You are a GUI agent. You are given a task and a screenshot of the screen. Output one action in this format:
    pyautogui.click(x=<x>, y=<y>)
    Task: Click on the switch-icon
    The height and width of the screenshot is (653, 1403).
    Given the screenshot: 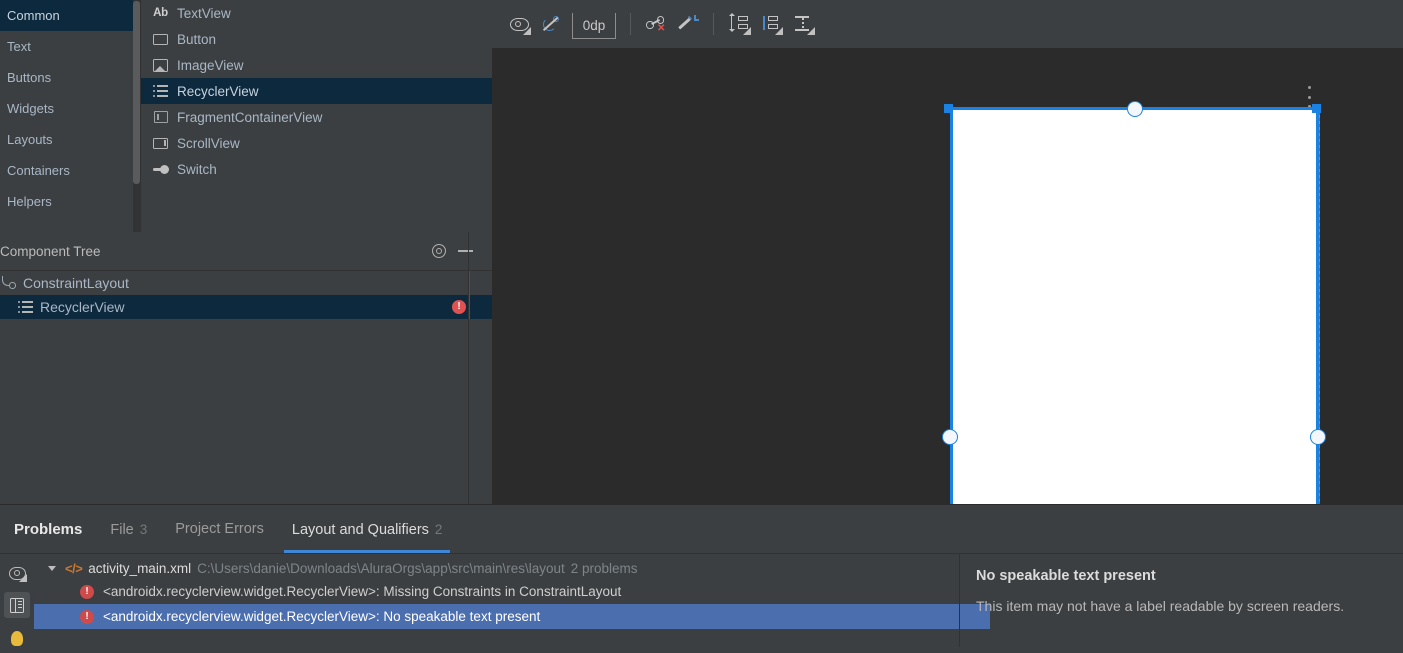 What is the action you would take?
    pyautogui.click(x=160, y=169)
    